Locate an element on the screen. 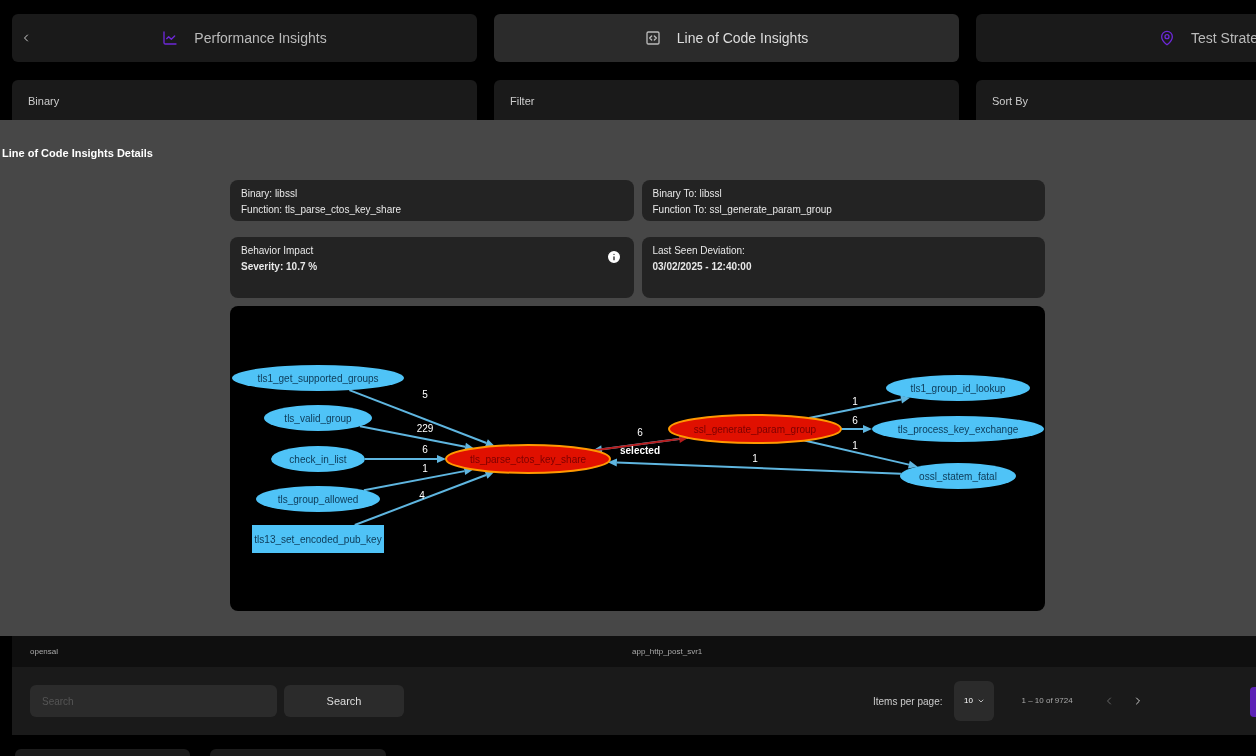  side-accent is located at coordinates (1253, 702).